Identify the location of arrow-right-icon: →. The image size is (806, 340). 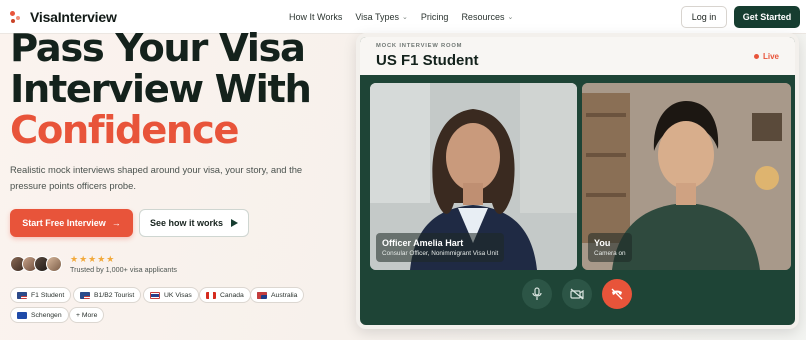
(116, 223).